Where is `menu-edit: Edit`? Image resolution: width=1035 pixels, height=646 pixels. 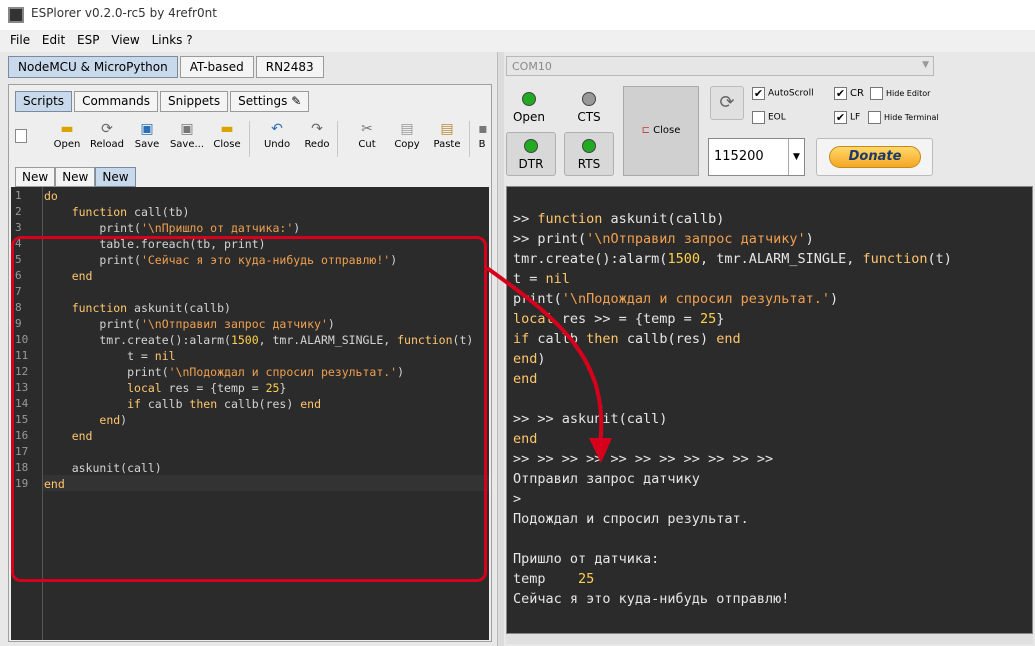
menu-edit: Edit is located at coordinates (53, 40).